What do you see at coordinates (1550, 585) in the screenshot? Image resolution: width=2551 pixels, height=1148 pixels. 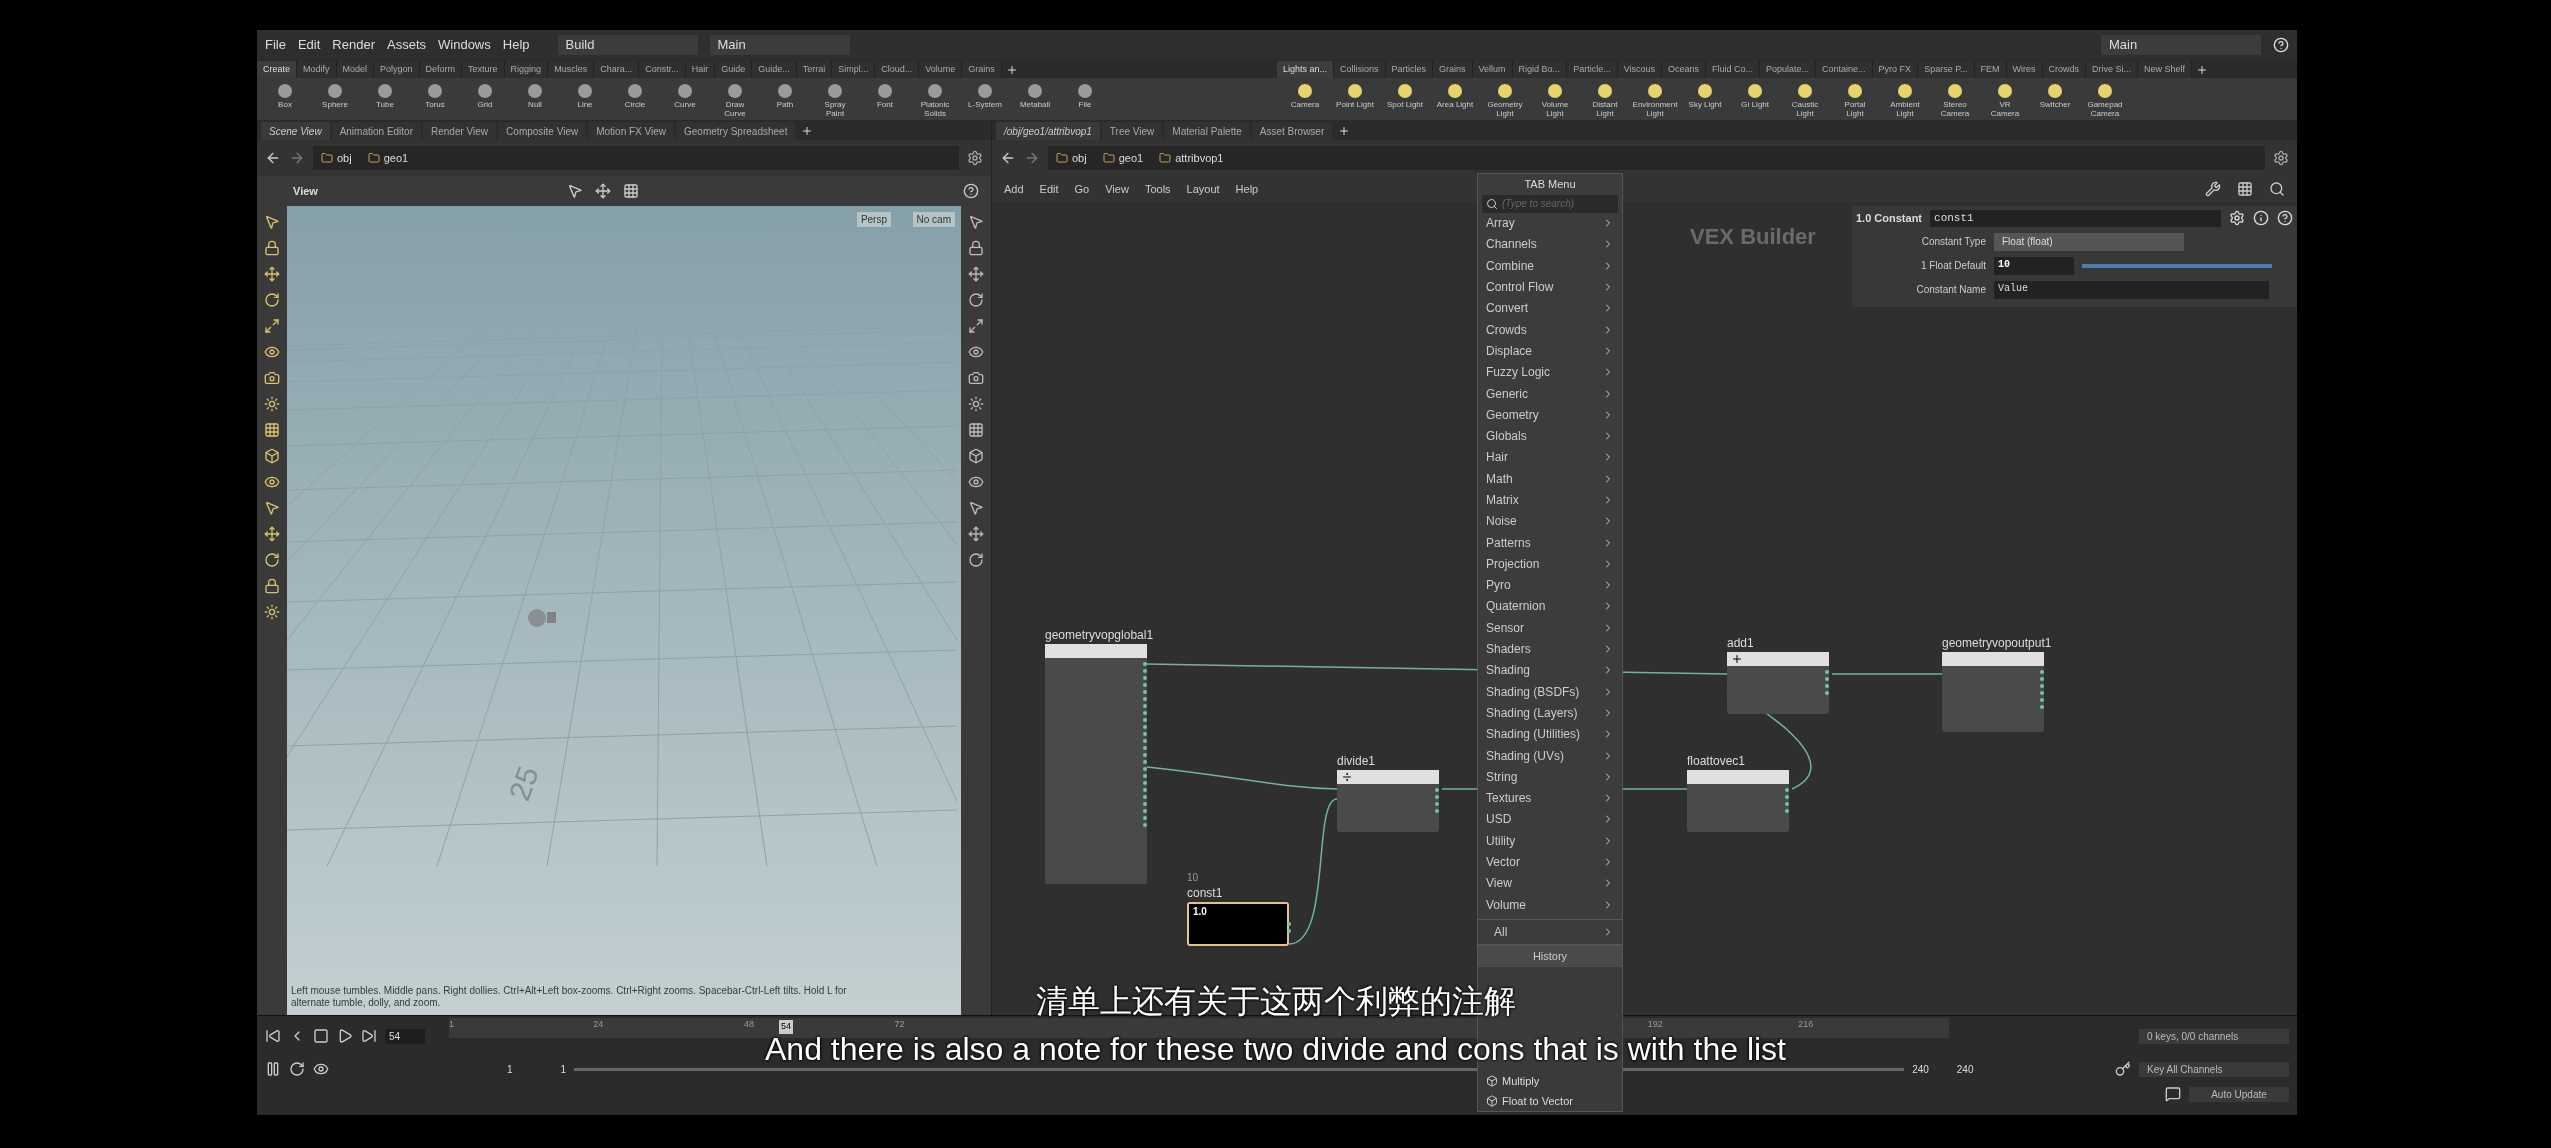 I see `menu-item: Pyro` at bounding box center [1550, 585].